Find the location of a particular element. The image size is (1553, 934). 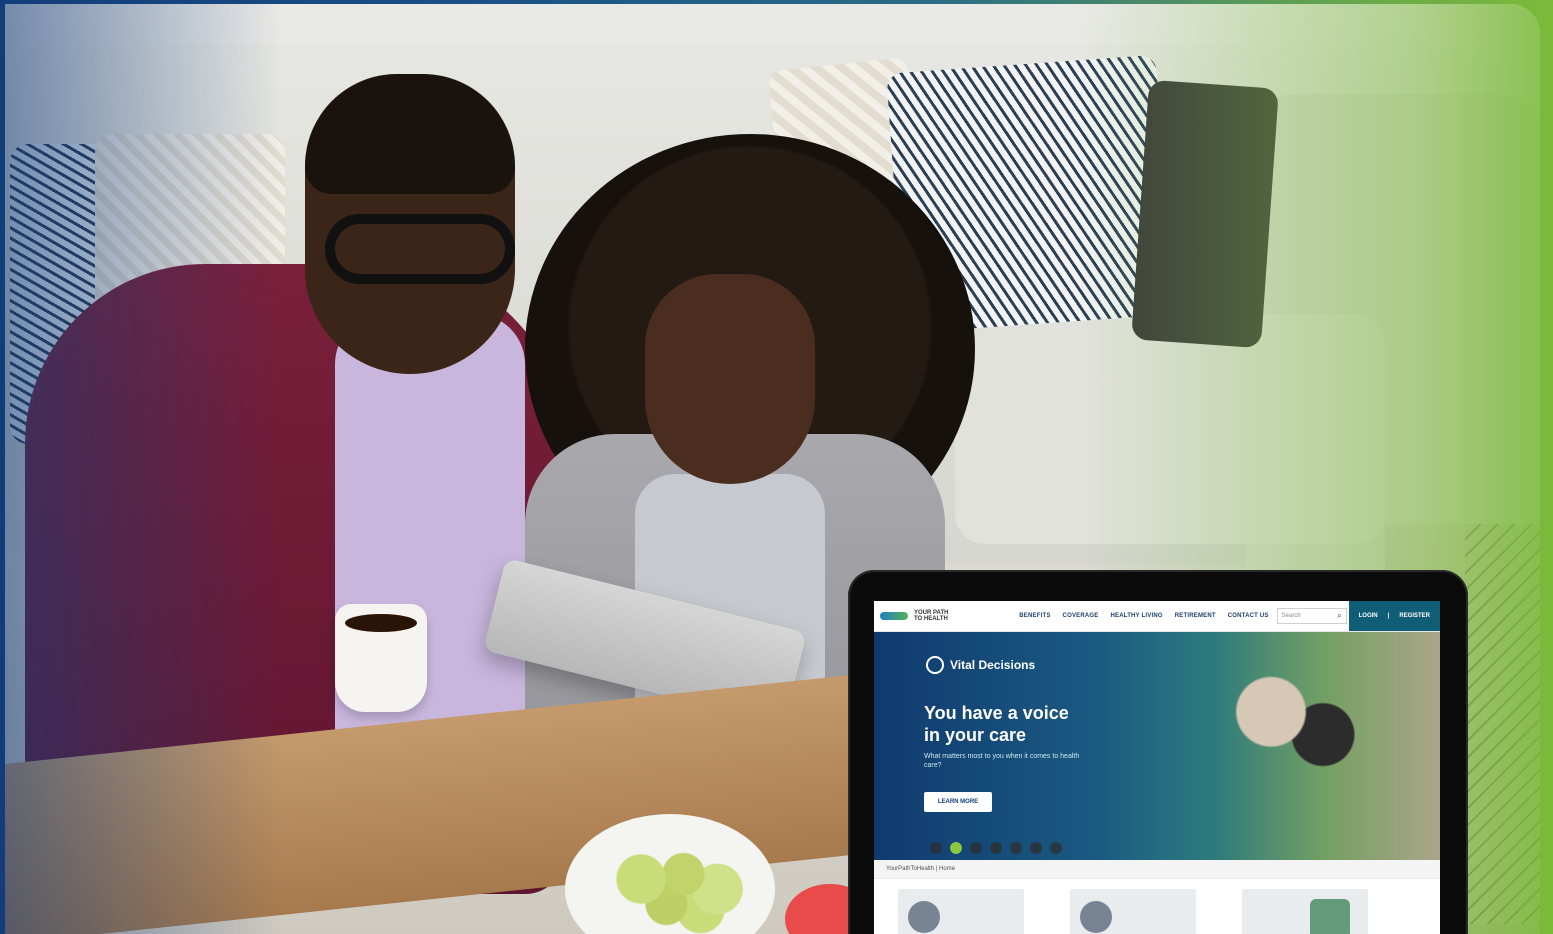

hero-brand: Vital Decisions is located at coordinates (980, 665).